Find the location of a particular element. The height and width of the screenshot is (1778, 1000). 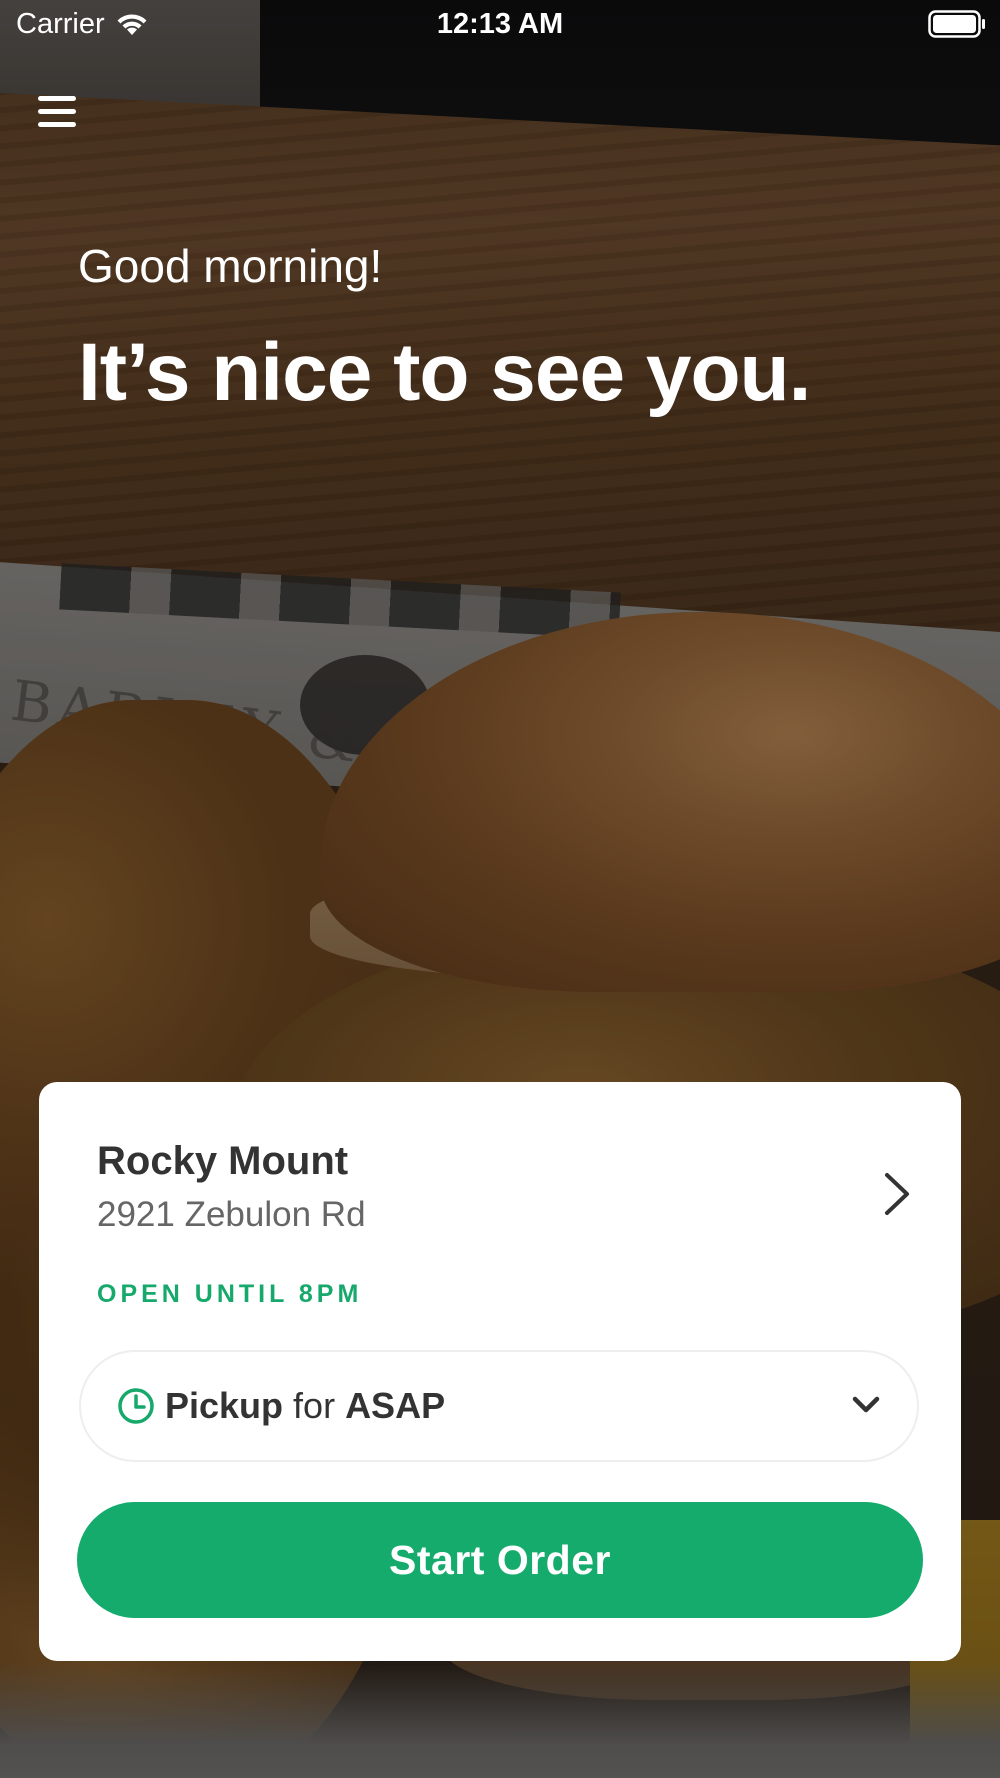

location-name: Rocky Mount is located at coordinates (223, 1161).